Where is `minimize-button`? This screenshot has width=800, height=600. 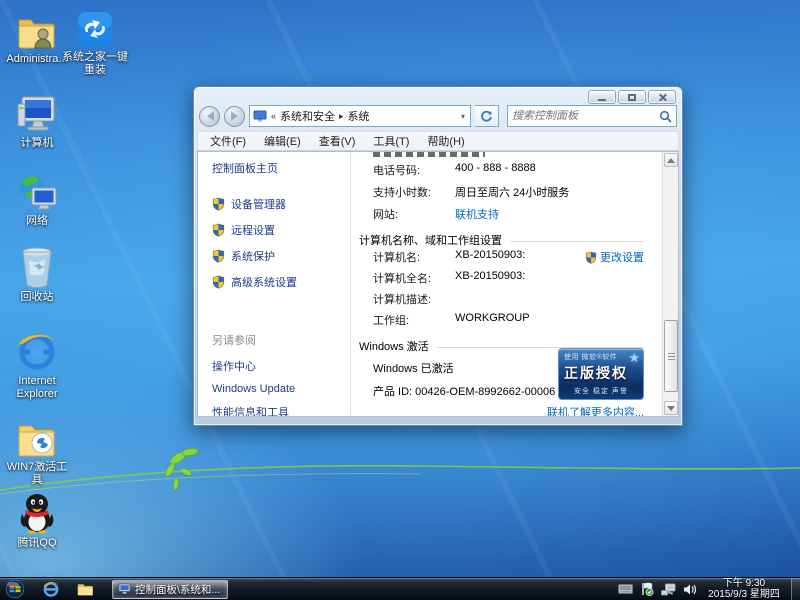
minimize-button is located at coordinates (602, 97).